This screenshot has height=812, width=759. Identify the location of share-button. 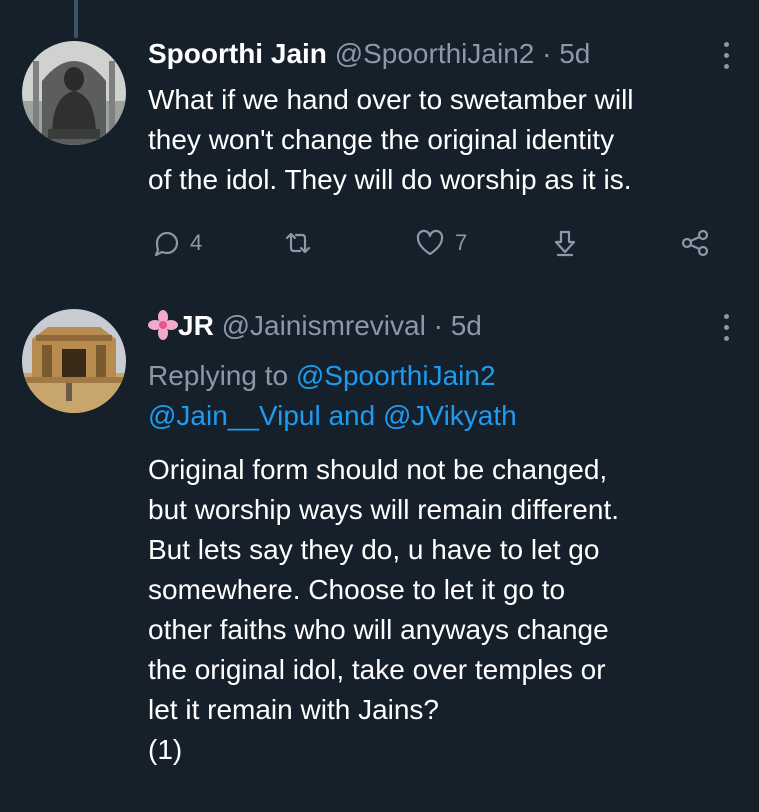
(695, 243).